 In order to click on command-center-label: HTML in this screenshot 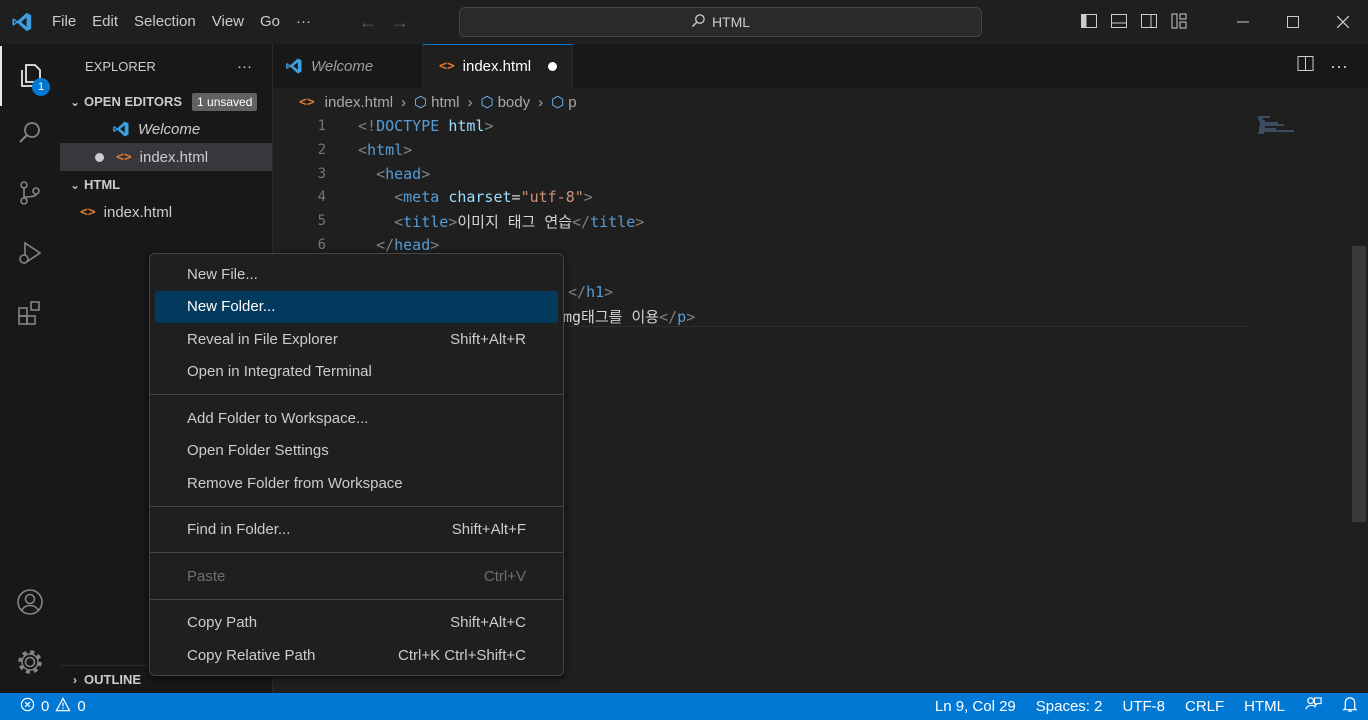, I will do `click(731, 22)`.